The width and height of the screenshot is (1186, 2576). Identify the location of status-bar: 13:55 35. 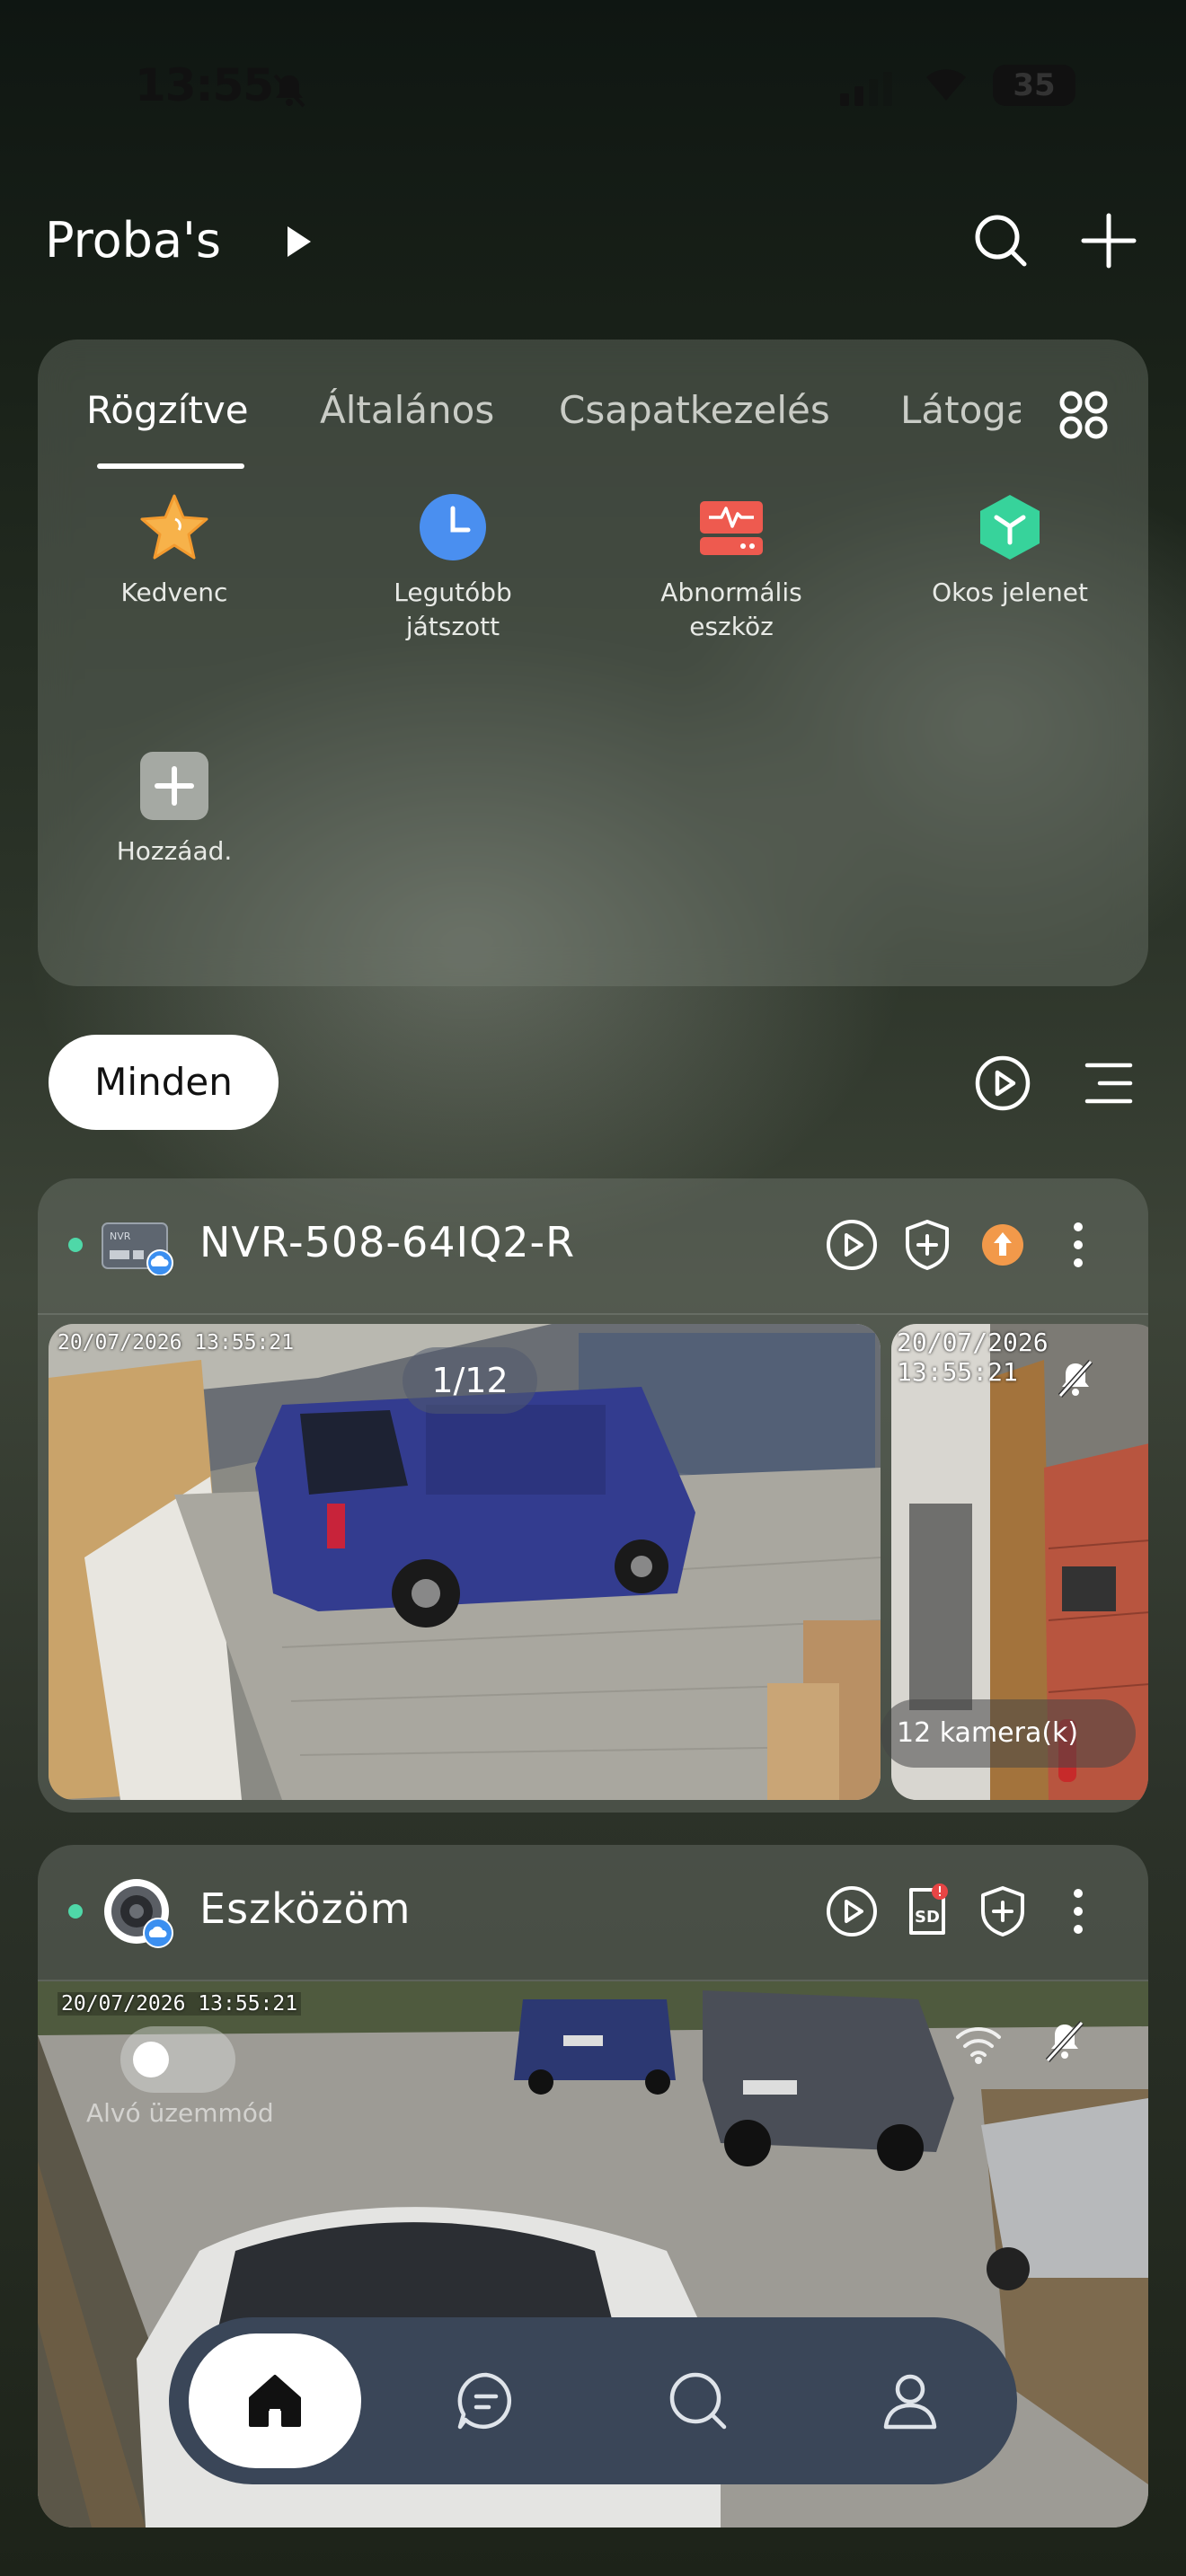
(593, 85).